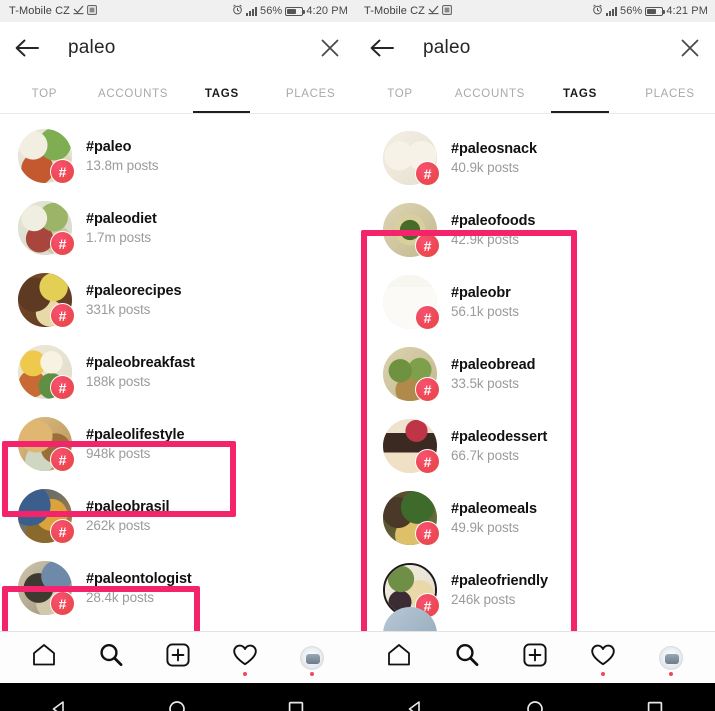 This screenshot has height=711, width=715. Describe the element at coordinates (139, 579) in the screenshot. I see `tag-name: #paleontologist` at that location.